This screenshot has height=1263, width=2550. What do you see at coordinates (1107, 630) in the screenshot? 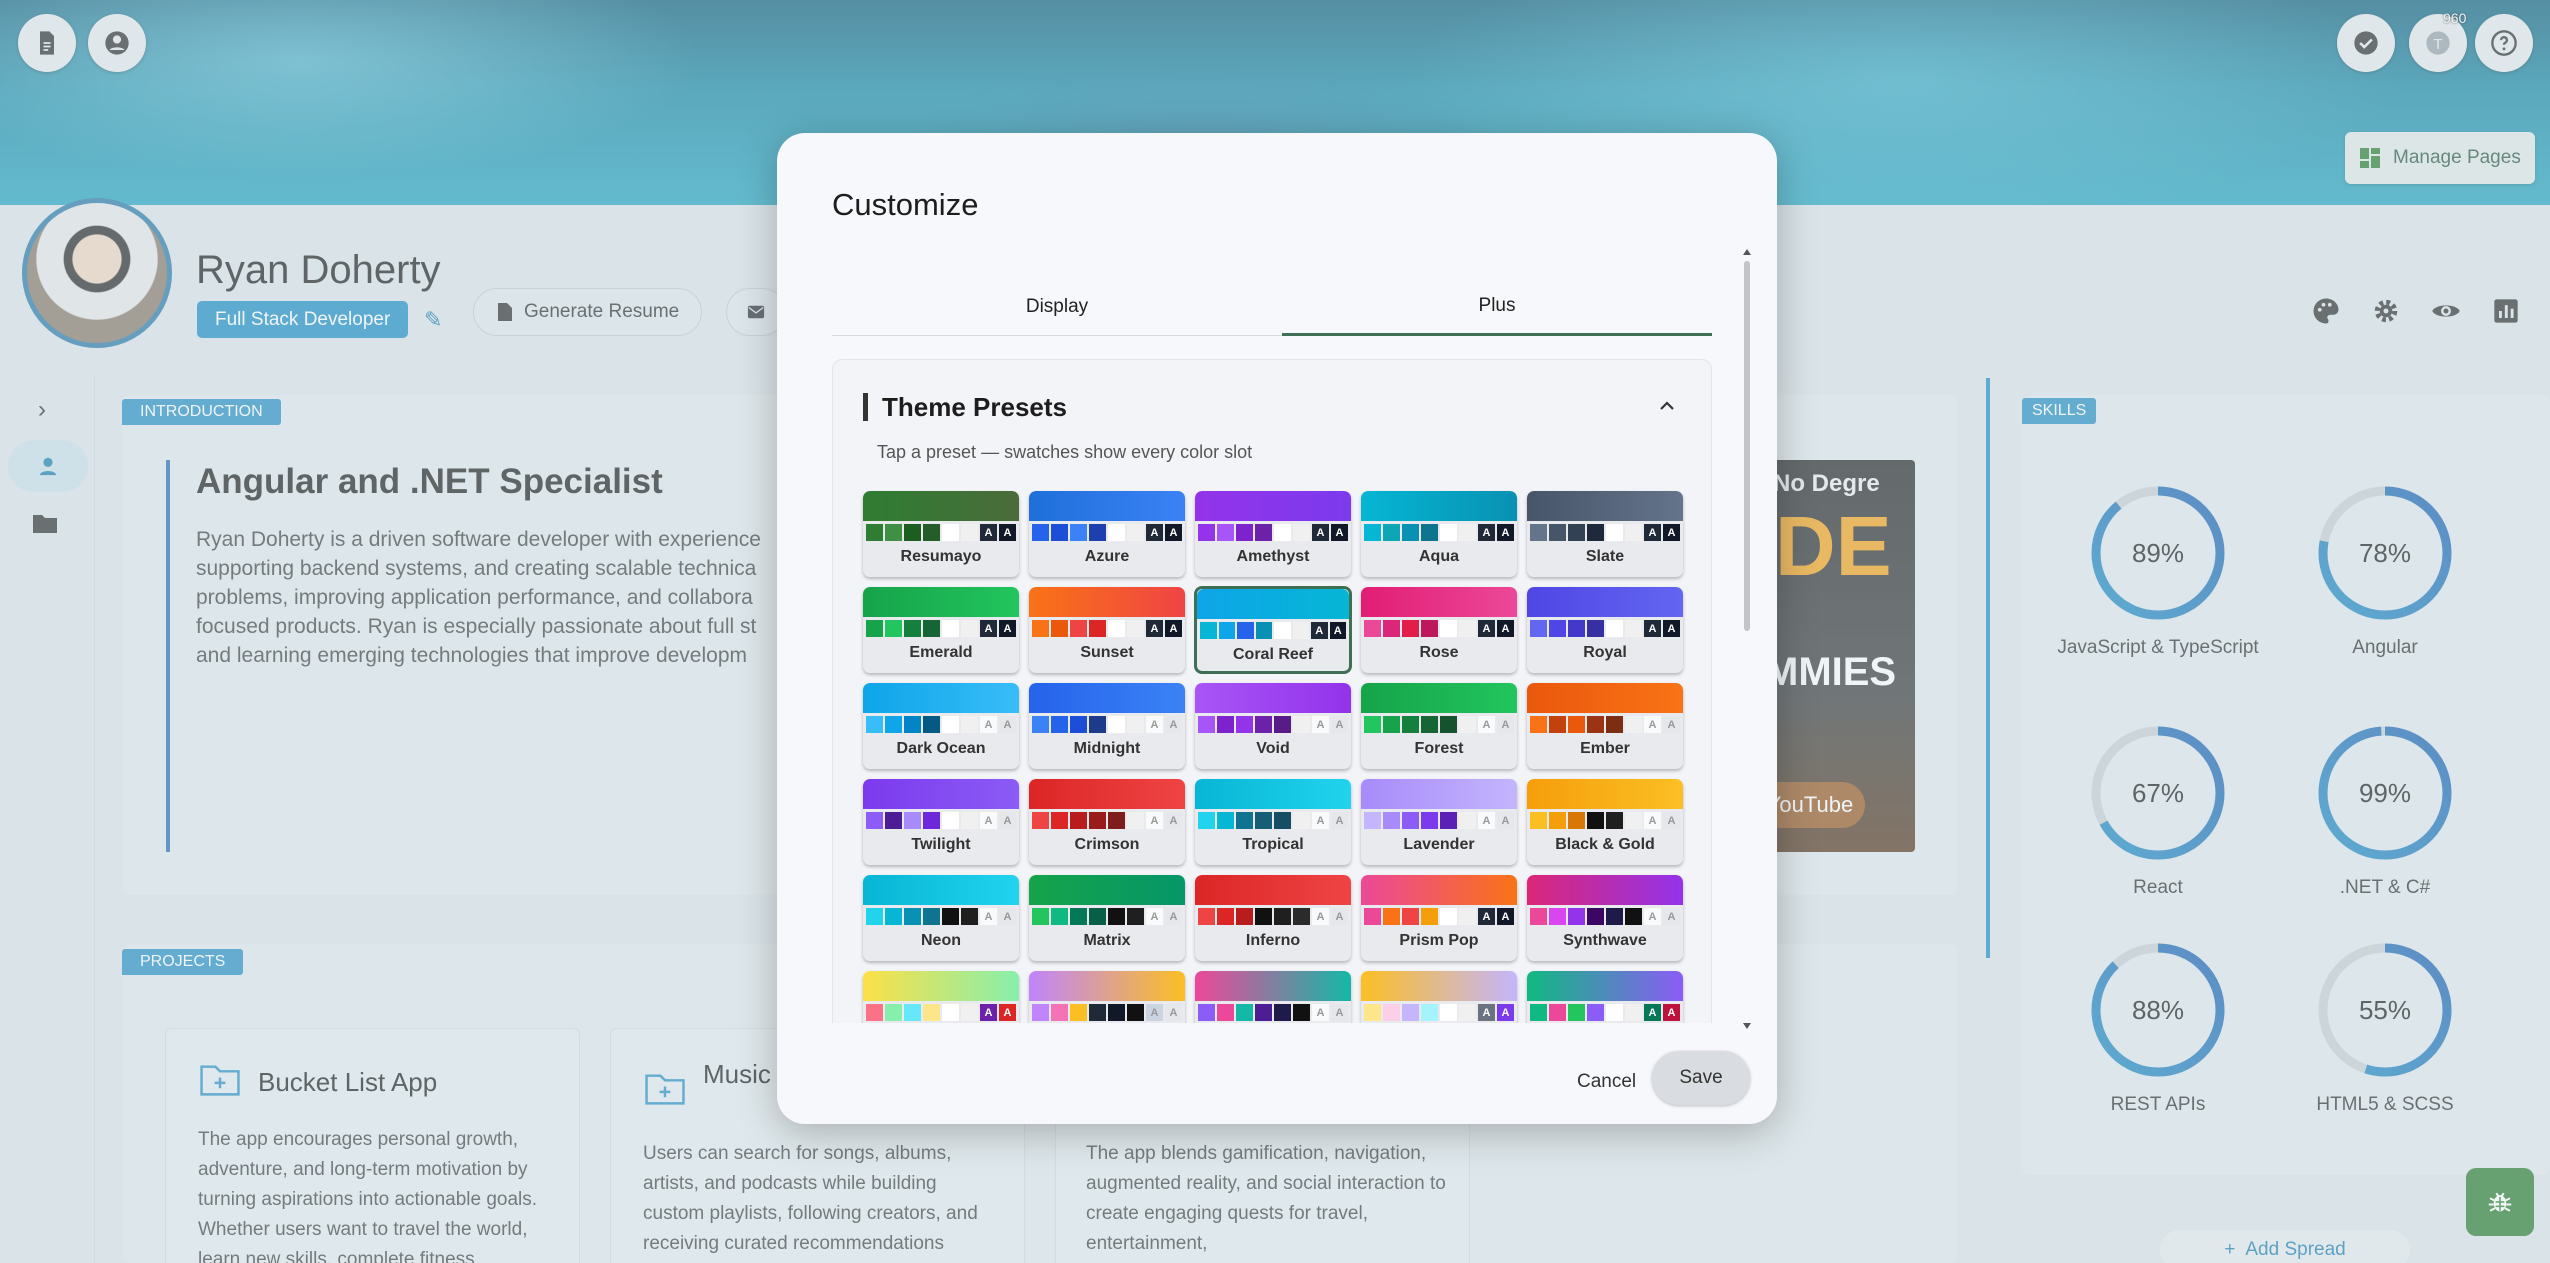
I see `preset-tile: A A Sunset` at bounding box center [1107, 630].